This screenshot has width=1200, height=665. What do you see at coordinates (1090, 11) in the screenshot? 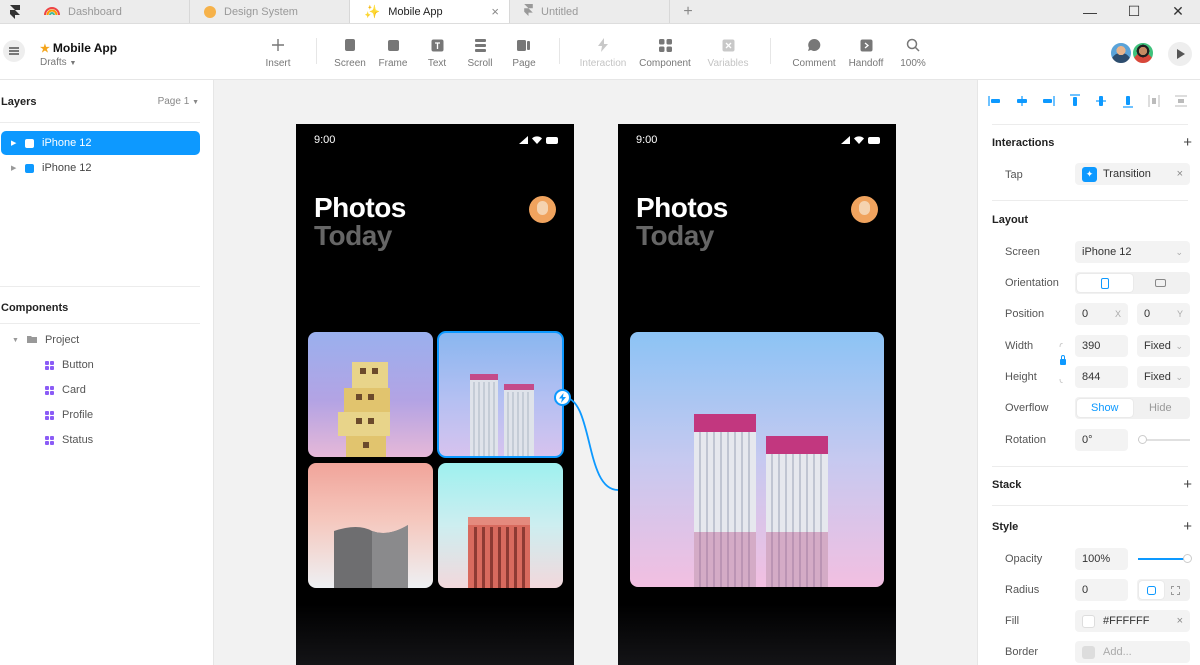
I see `minimize-icon: —` at bounding box center [1090, 11].